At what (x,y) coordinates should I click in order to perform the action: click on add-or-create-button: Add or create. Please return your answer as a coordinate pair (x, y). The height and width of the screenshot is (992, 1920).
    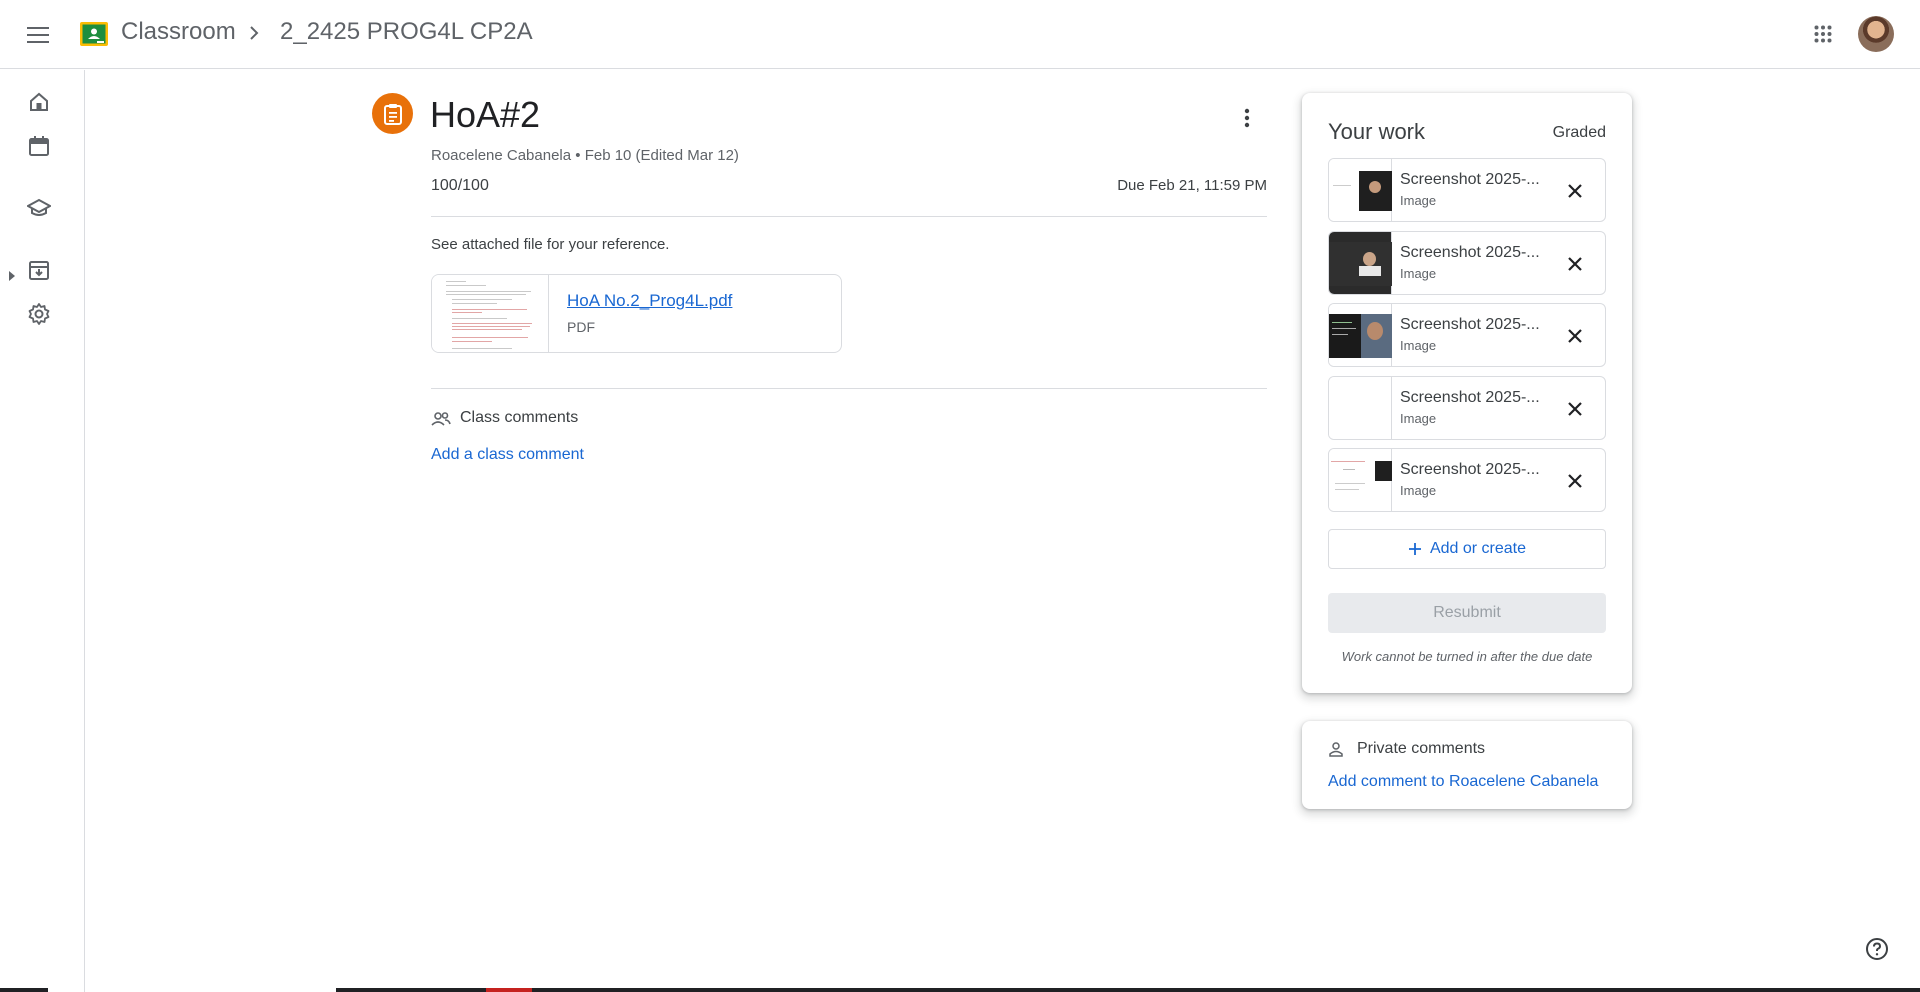
    Looking at the image, I should click on (1467, 549).